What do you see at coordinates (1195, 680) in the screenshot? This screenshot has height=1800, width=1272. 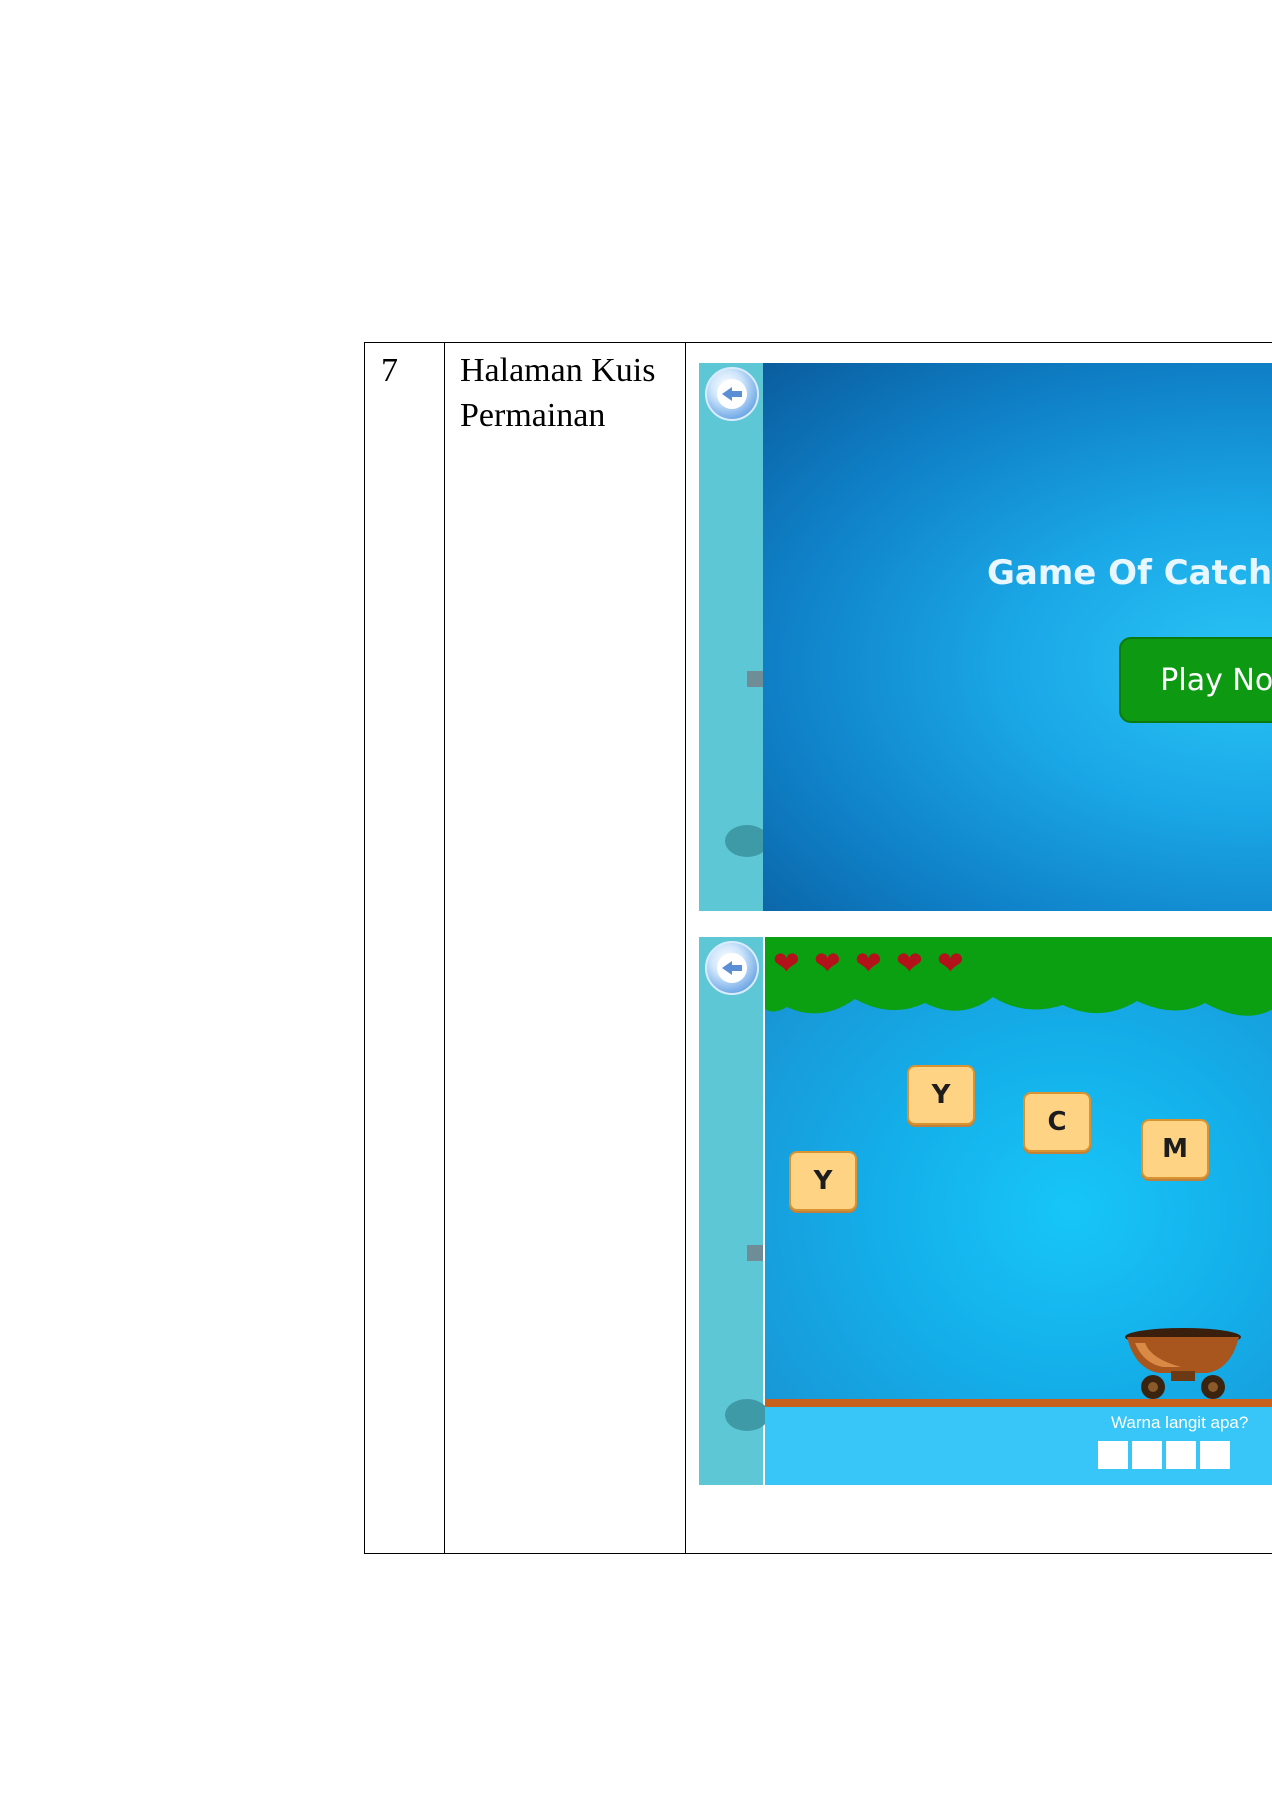 I see `play-now-button: Play Now` at bounding box center [1195, 680].